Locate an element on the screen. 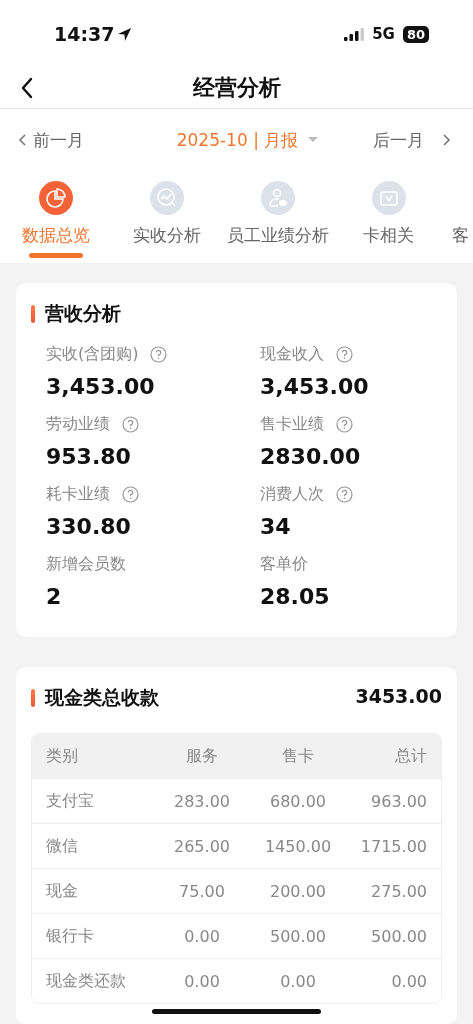 This screenshot has height=1024, width=473. table-cell-text: 微信 is located at coordinates (62, 846).